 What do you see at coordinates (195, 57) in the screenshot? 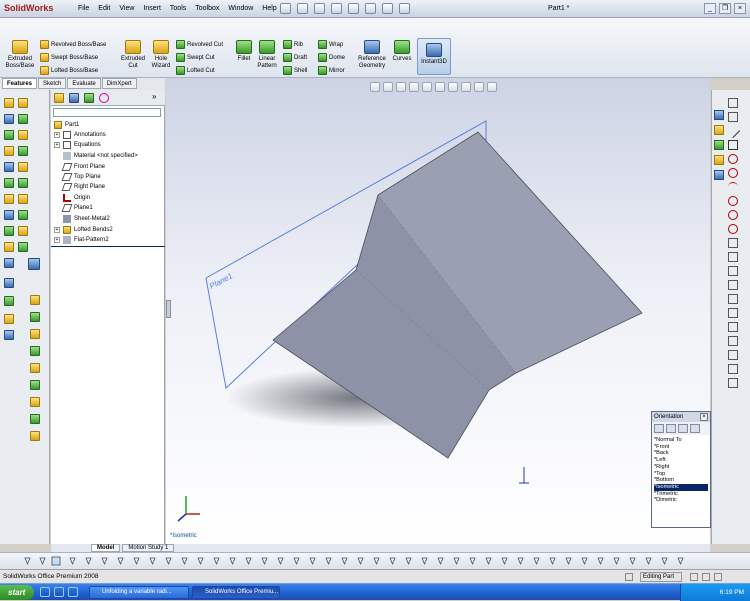
I see `swept-cut-button: Swept Cut` at bounding box center [195, 57].